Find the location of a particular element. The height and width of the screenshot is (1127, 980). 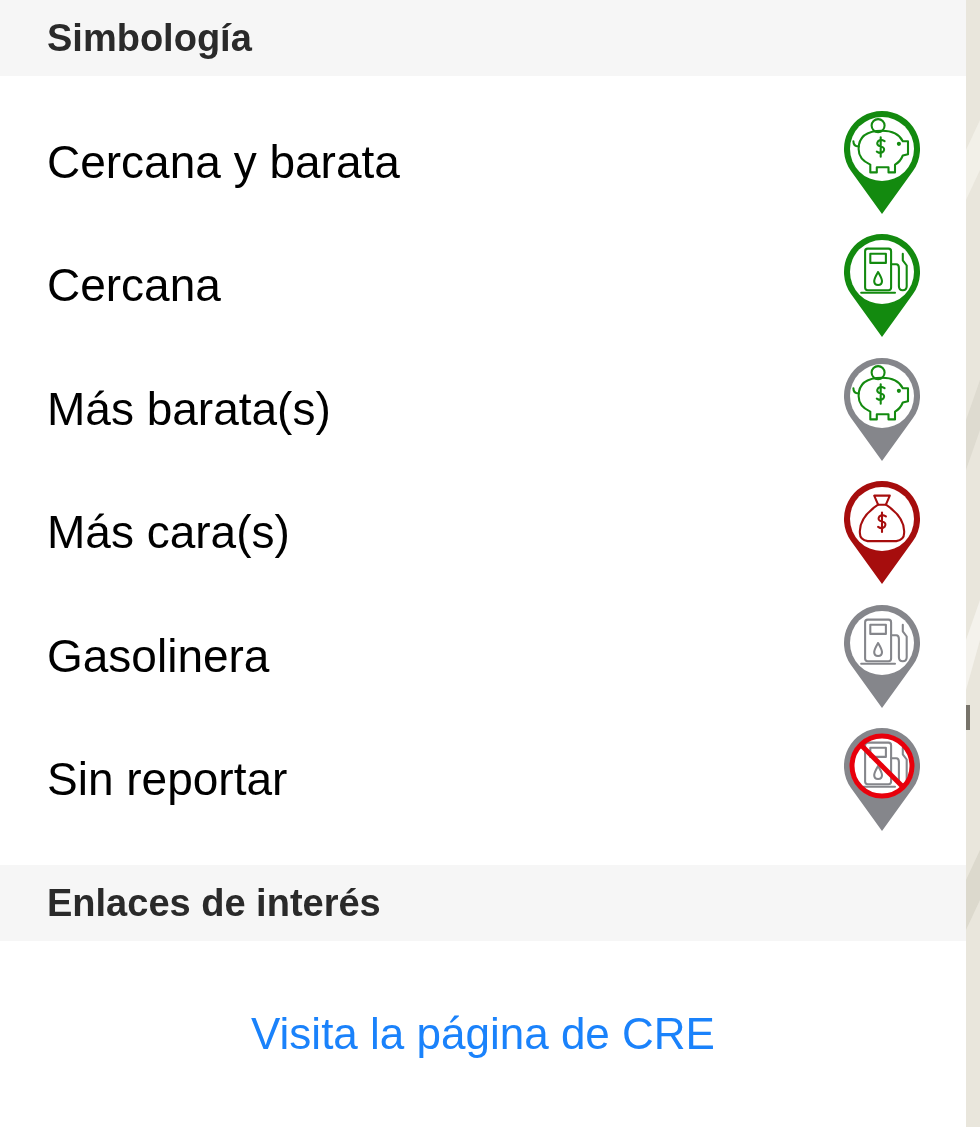

section-header: Enlaces de interés is located at coordinates (483, 903).